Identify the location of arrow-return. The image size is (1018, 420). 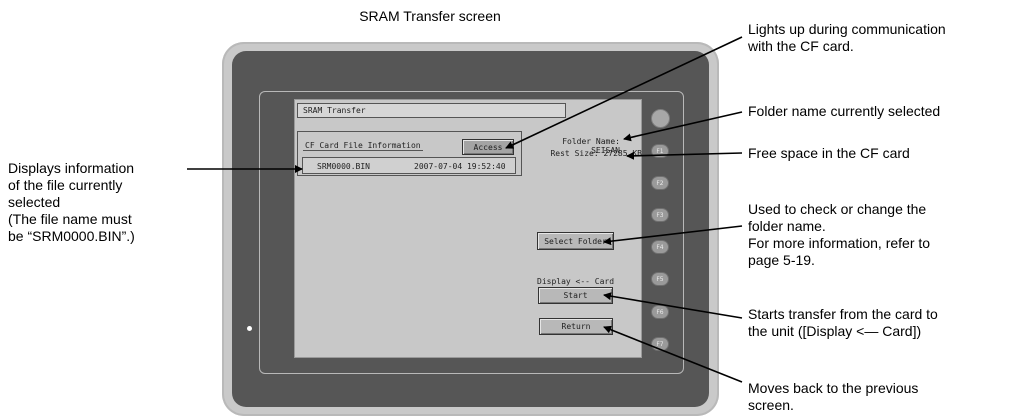
(673, 354).